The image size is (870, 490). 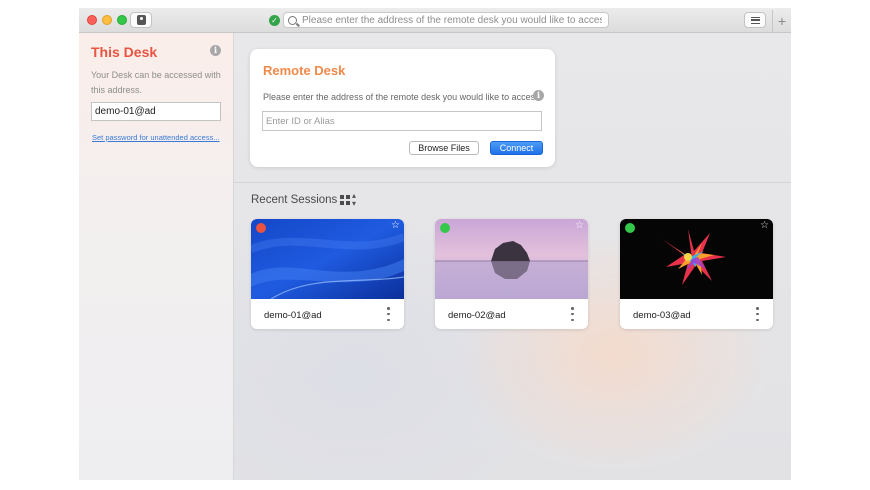 I want to click on address-input, so click(x=452, y=20).